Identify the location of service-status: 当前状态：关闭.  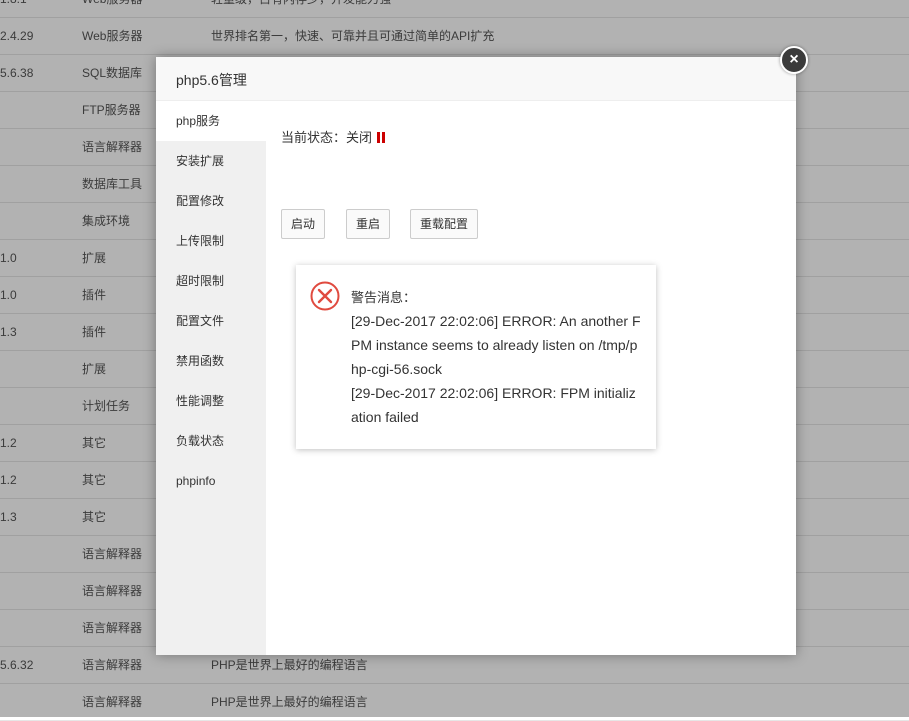
(334, 136).